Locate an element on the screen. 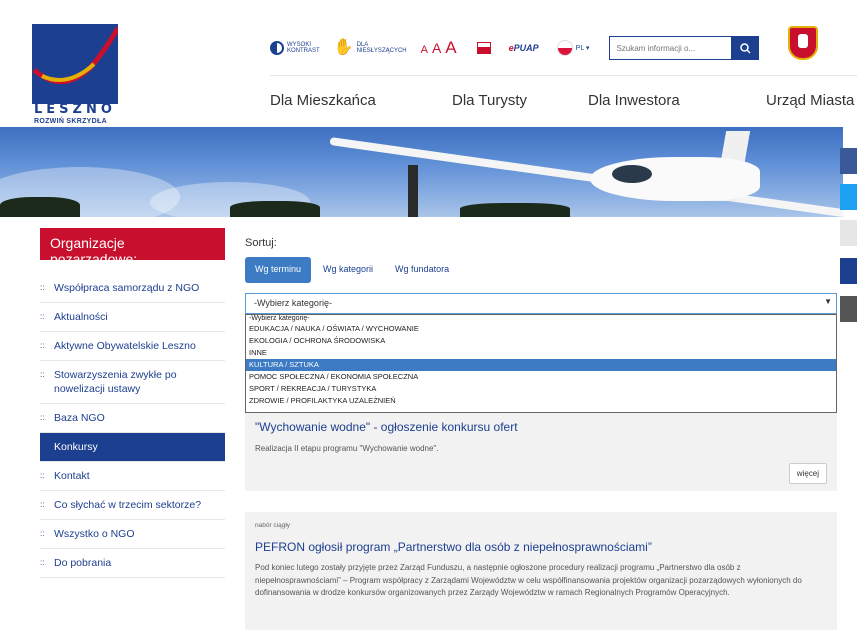  glider-wing is located at coordinates (586, 177).